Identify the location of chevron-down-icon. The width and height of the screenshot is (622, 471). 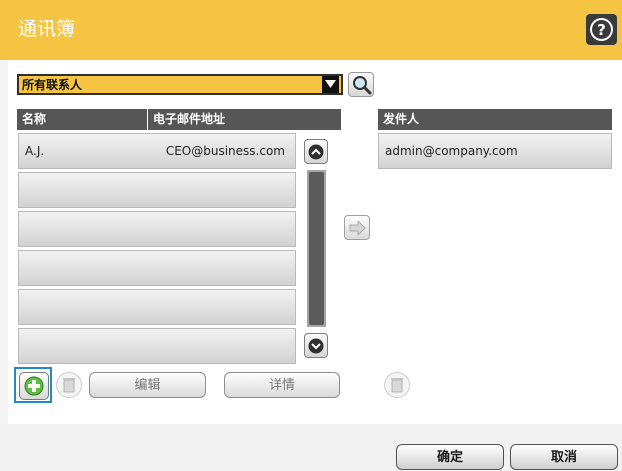
(316, 346).